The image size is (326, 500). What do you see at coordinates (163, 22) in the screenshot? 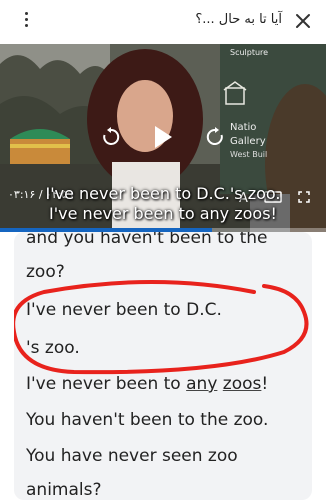
I see `app-header: آیا تا به حال ...؟` at bounding box center [163, 22].